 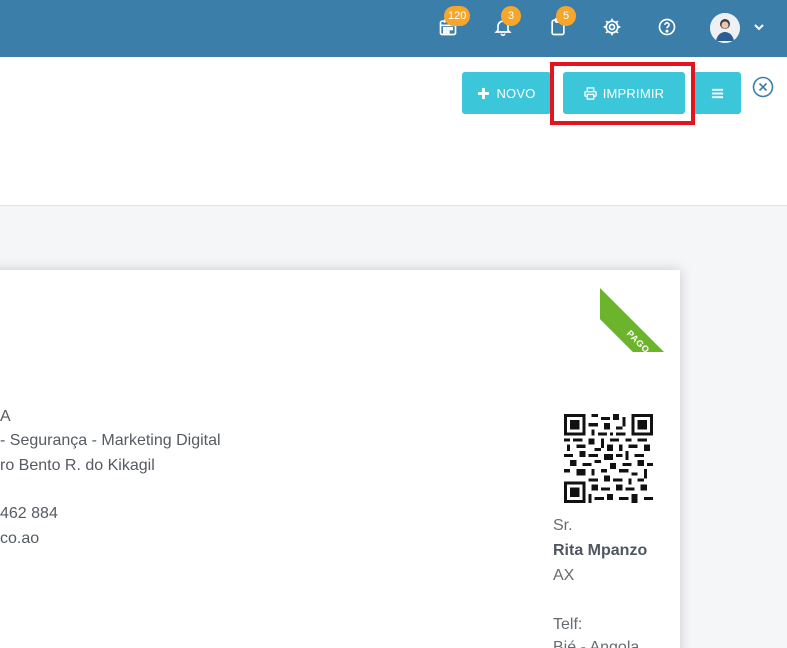 What do you see at coordinates (20, 538) in the screenshot?
I see `company-line-web: co.ao` at bounding box center [20, 538].